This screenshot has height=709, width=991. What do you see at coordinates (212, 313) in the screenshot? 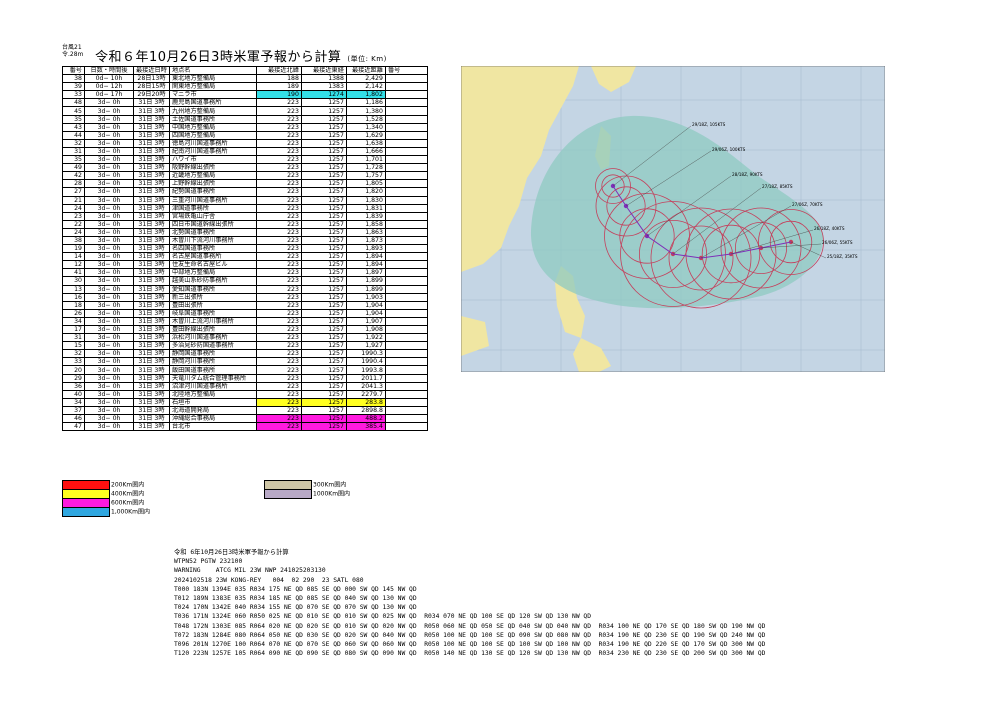
I see `cell-place: 岐阜国道事務所` at bounding box center [212, 313].